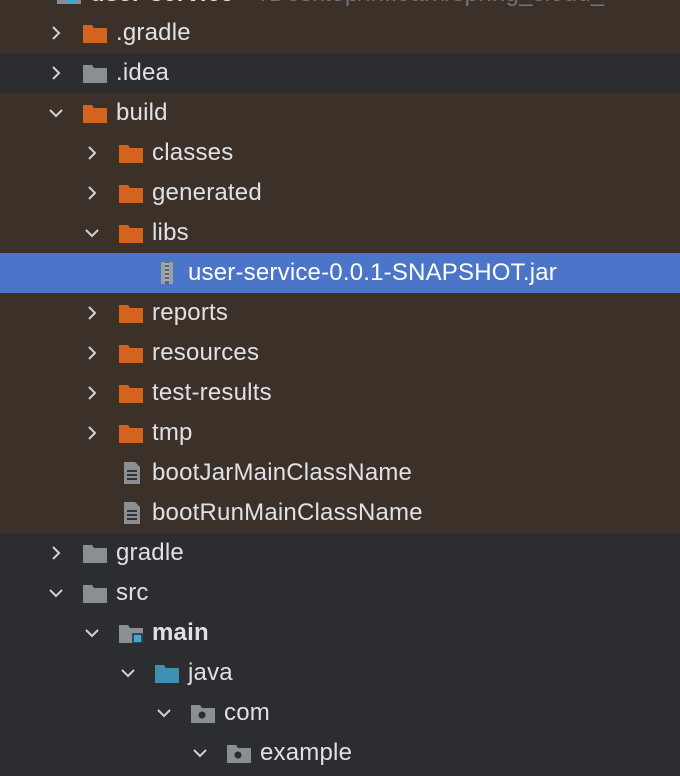 This screenshot has width=680, height=776. I want to click on item-label: main, so click(180, 632).